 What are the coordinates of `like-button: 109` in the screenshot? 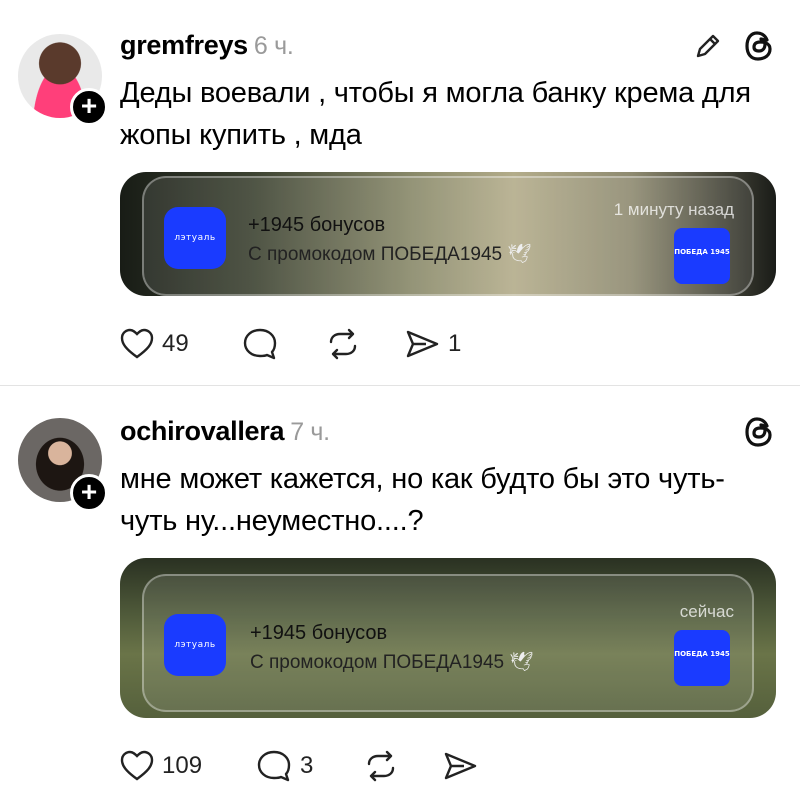 It's located at (161, 766).